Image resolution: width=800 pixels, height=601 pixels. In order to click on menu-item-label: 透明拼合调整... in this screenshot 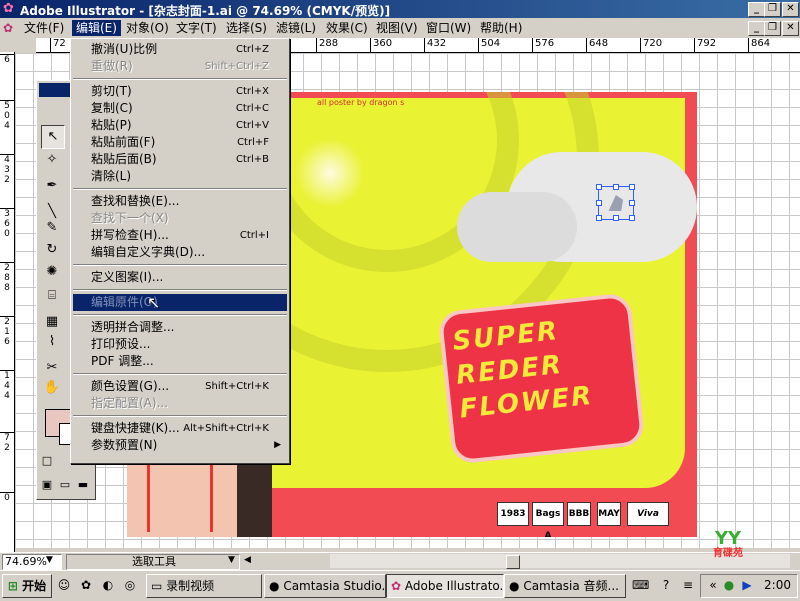, I will do `click(133, 327)`.